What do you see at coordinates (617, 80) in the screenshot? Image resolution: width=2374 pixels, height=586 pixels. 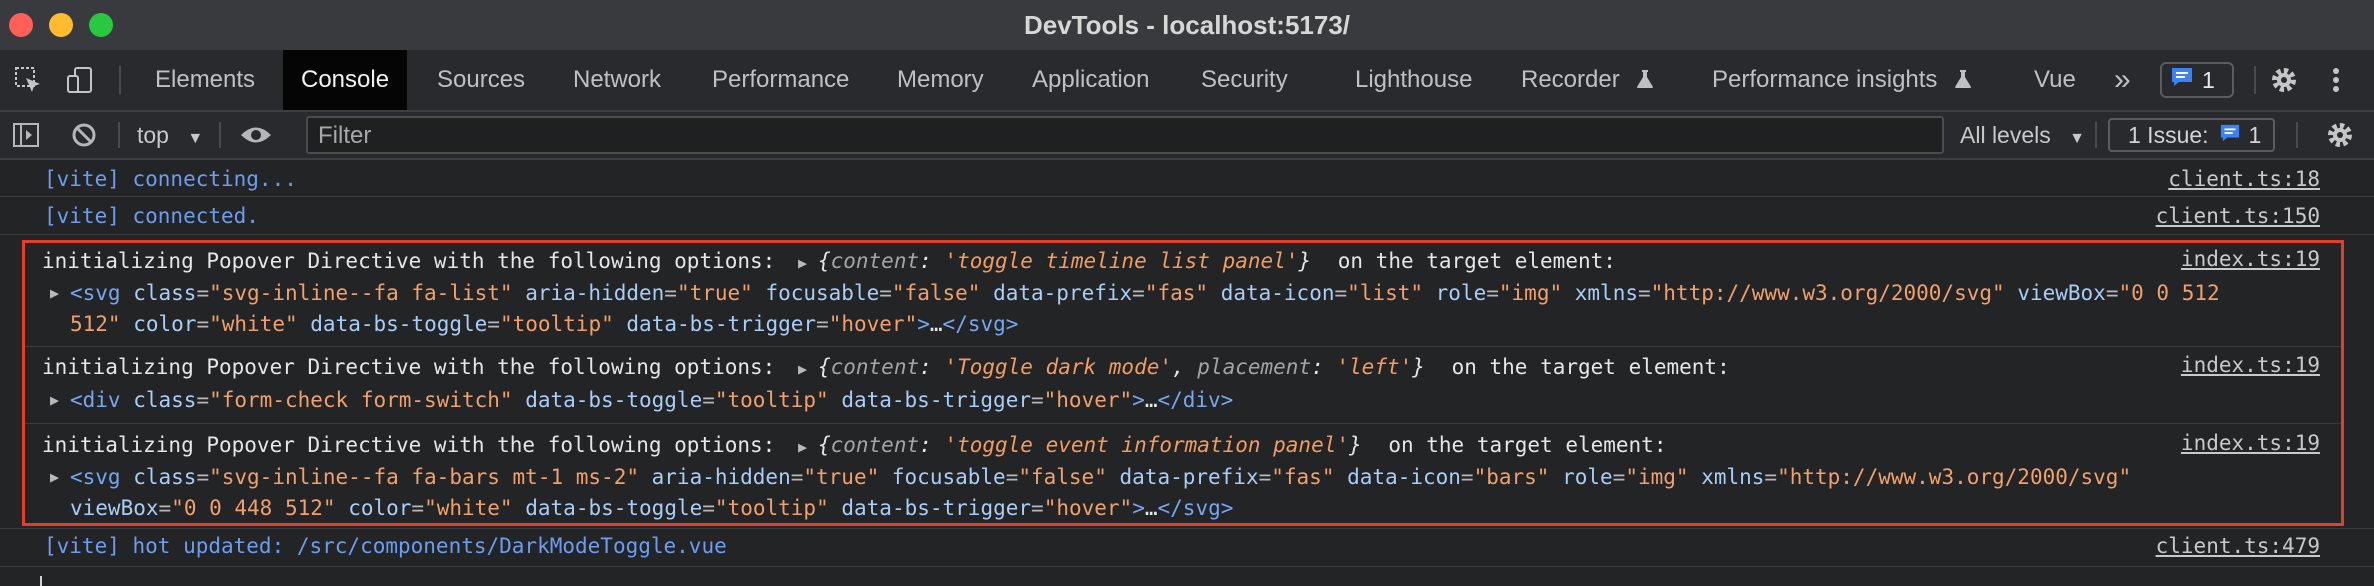 I see `tab-network: Network` at bounding box center [617, 80].